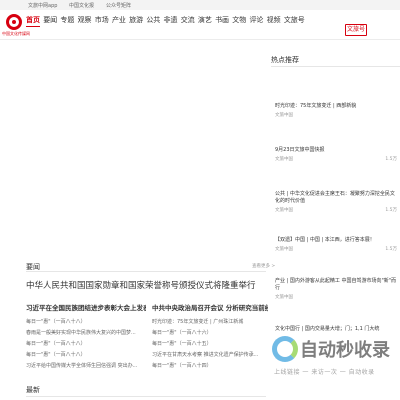 The width and height of the screenshot is (400, 400). What do you see at coordinates (336, 240) in the screenshot?
I see `sidebar-item-title: 【双遗】中国 | 中国 | 本江西，进行答本展！` at bounding box center [336, 240].